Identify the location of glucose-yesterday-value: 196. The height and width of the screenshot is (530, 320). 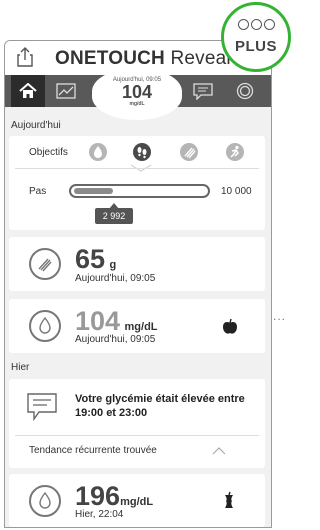
(98, 496).